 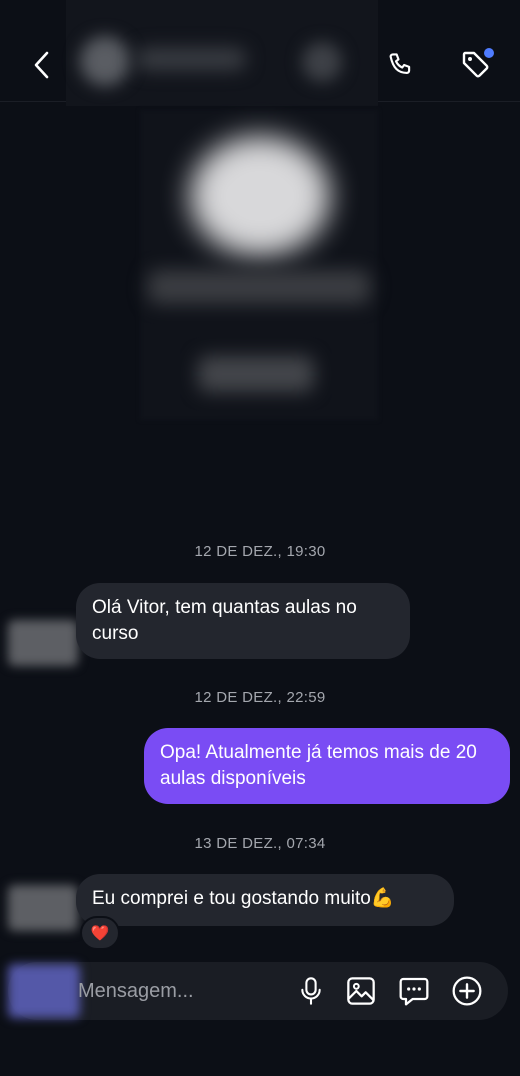 I want to click on back-button, so click(x=42, y=65).